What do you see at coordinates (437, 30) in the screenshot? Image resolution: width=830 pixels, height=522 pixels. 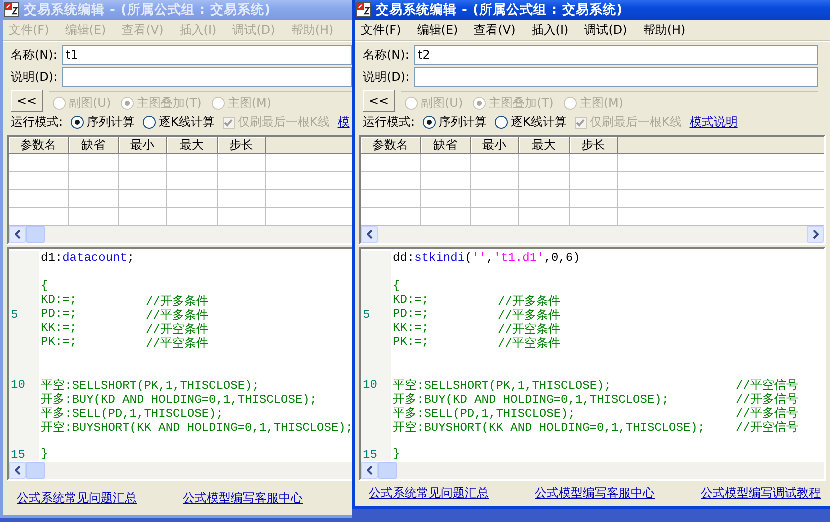 I see `menu-item: 编辑(E)` at bounding box center [437, 30].